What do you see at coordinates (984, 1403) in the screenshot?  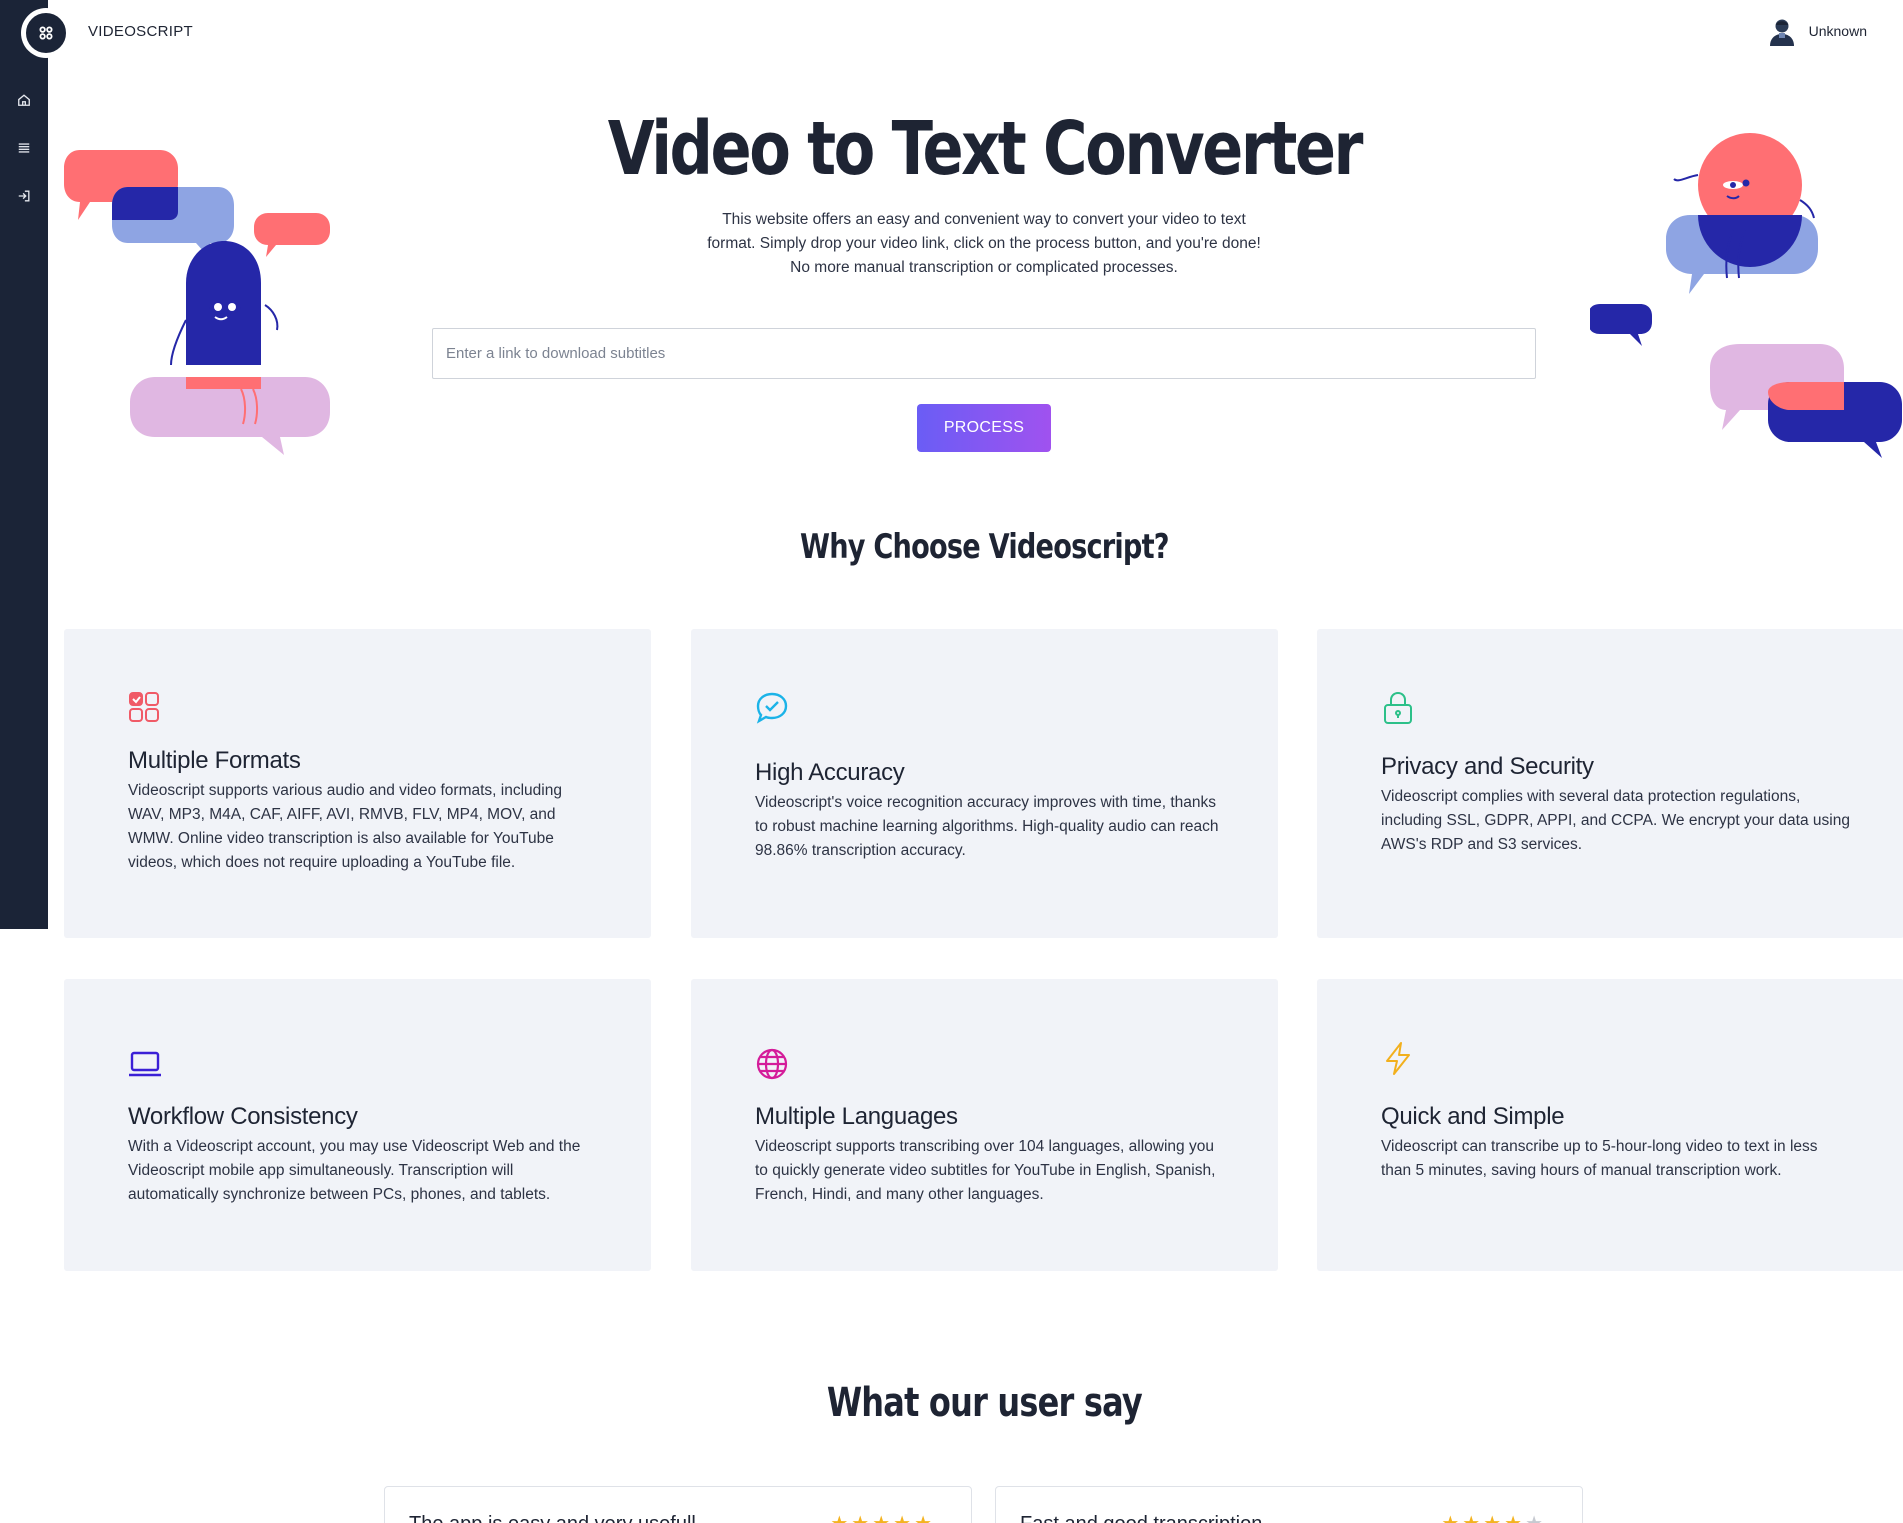 I see `testimonials-title: What our user say` at bounding box center [984, 1403].